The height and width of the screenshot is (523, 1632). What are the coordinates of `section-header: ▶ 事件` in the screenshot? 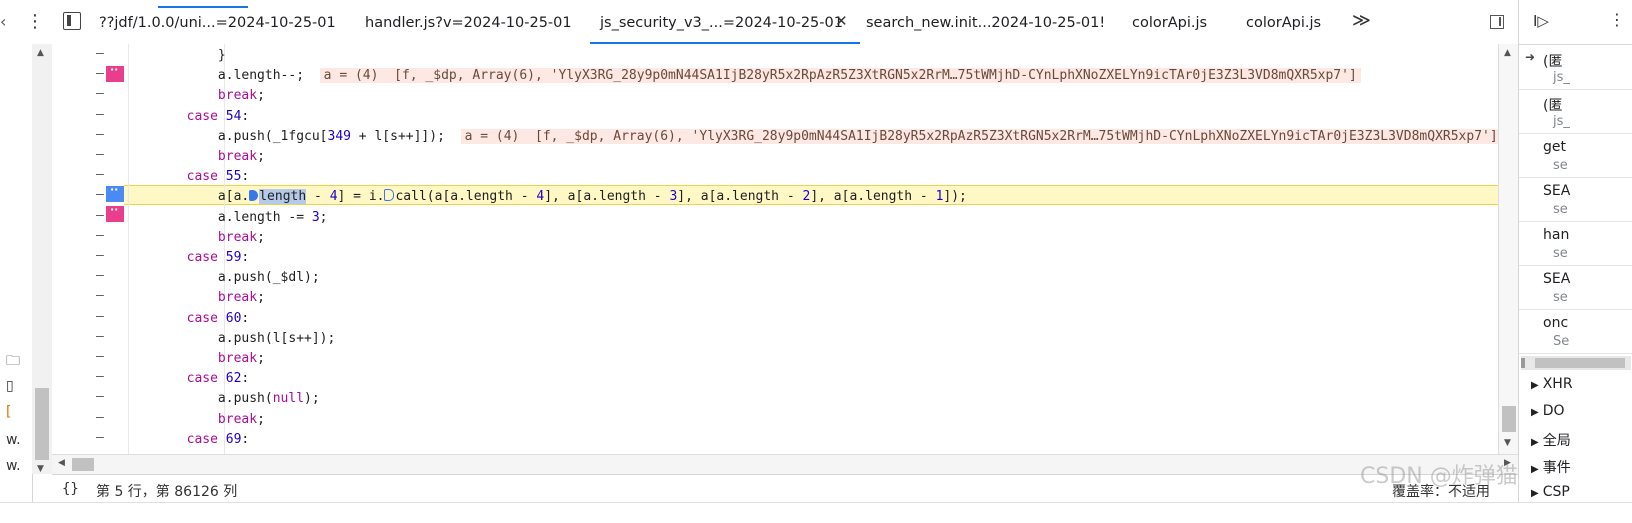 It's located at (1551, 467).